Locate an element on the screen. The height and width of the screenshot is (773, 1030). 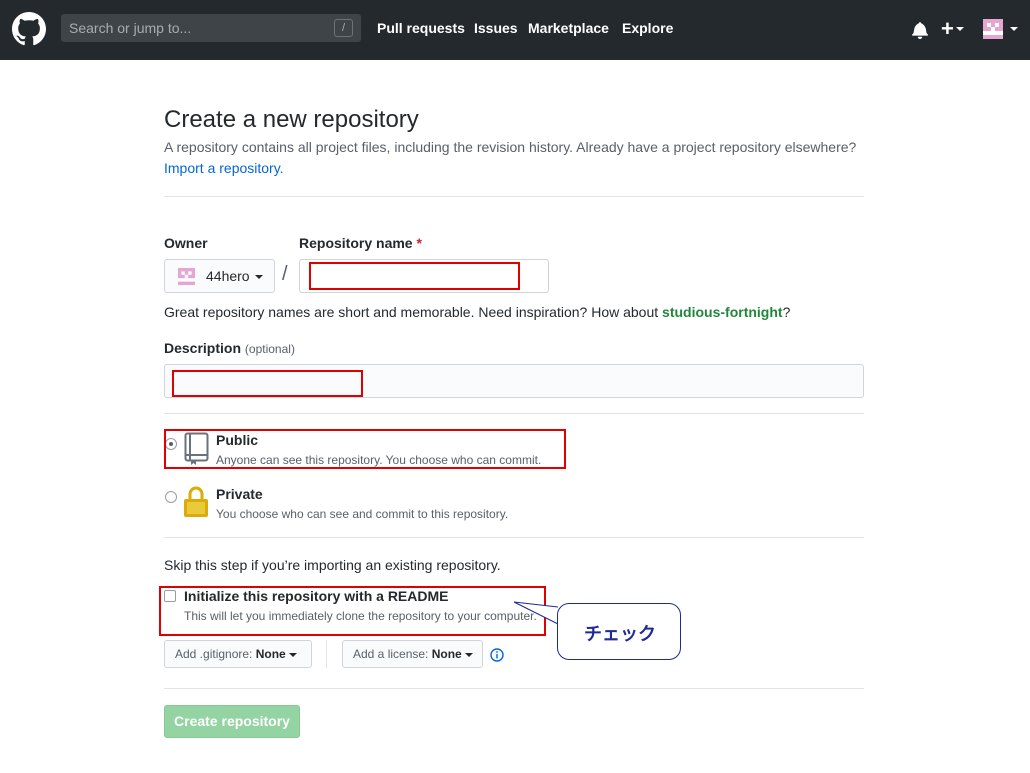
page-title: Create a new repository is located at coordinates (291, 119).